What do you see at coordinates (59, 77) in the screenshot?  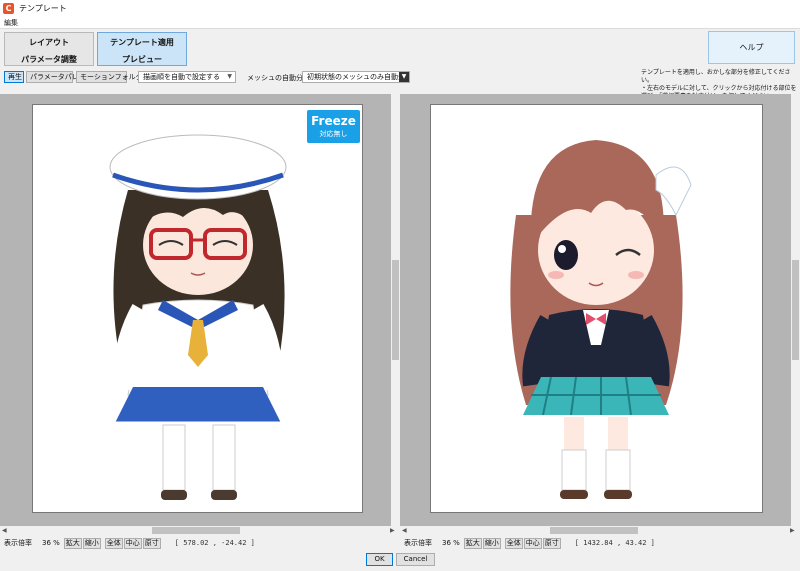 I see `param-palette-button: パラメータパレット` at bounding box center [59, 77].